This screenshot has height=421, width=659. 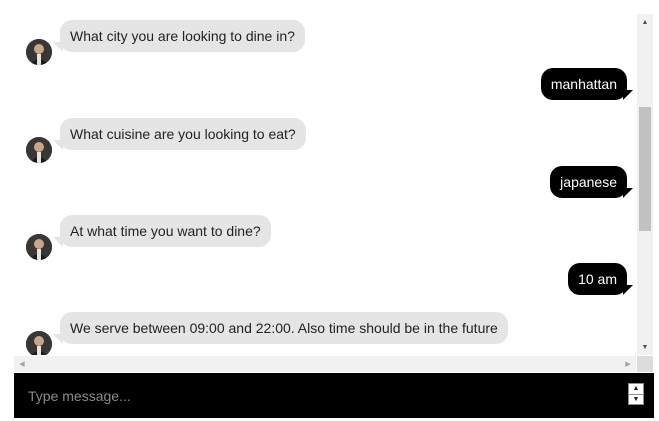 What do you see at coordinates (645, 347) in the screenshot?
I see `scroll-down-arrow-icon: ▼` at bounding box center [645, 347].